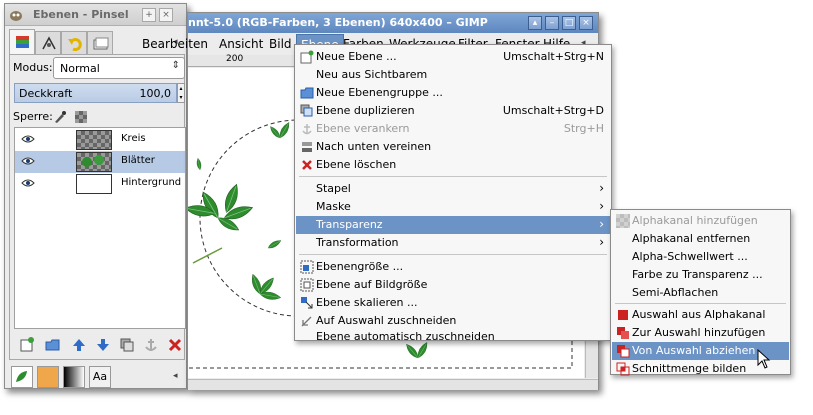 The height and width of the screenshot is (415, 813). I want to click on opacity-value: 100,0, so click(155, 93).